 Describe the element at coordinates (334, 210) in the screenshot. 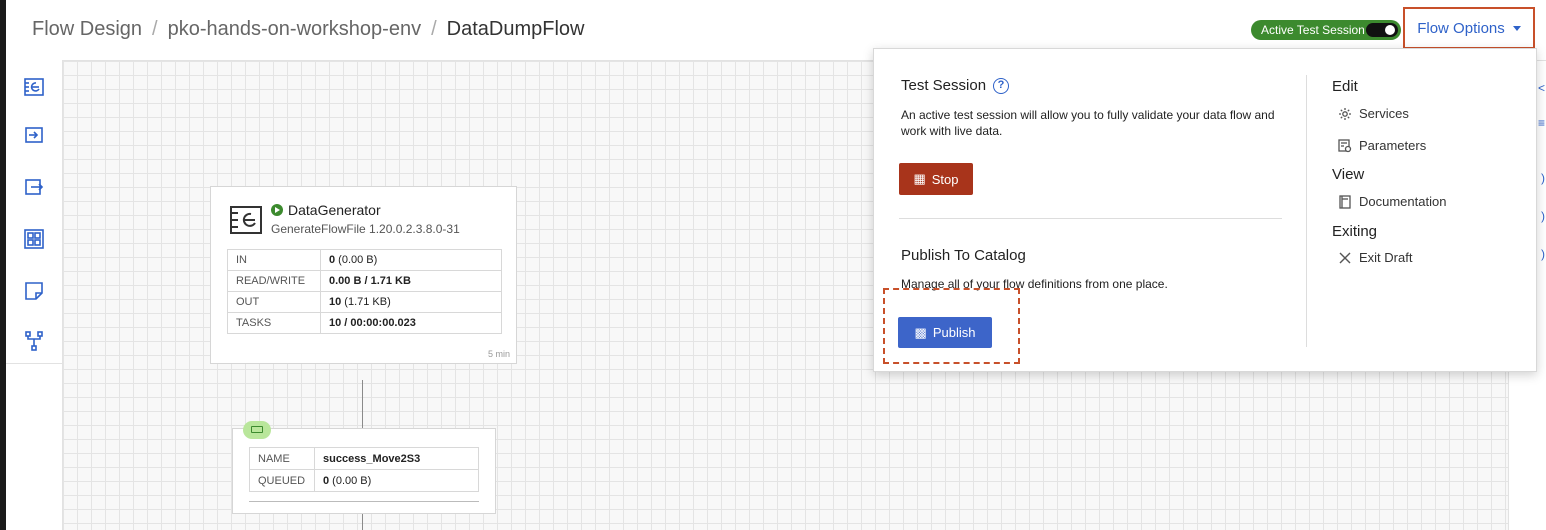

I see `processor-name: DataGenerator` at that location.